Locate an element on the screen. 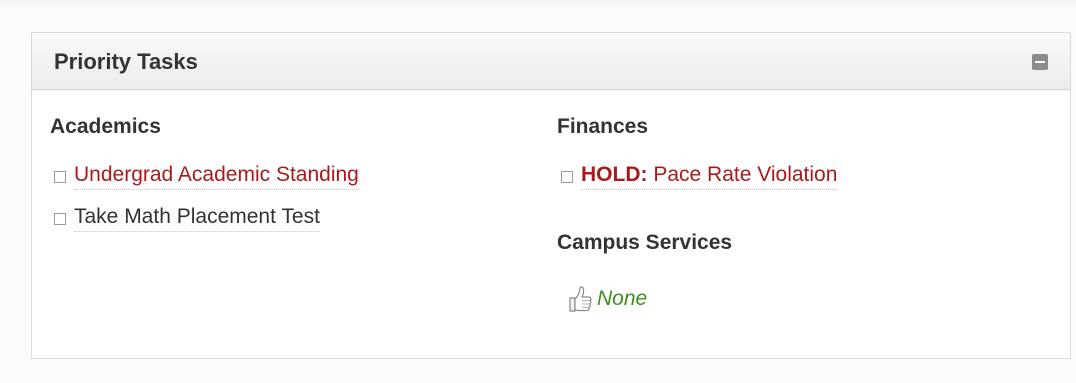  academics-heading: Academics is located at coordinates (105, 126).